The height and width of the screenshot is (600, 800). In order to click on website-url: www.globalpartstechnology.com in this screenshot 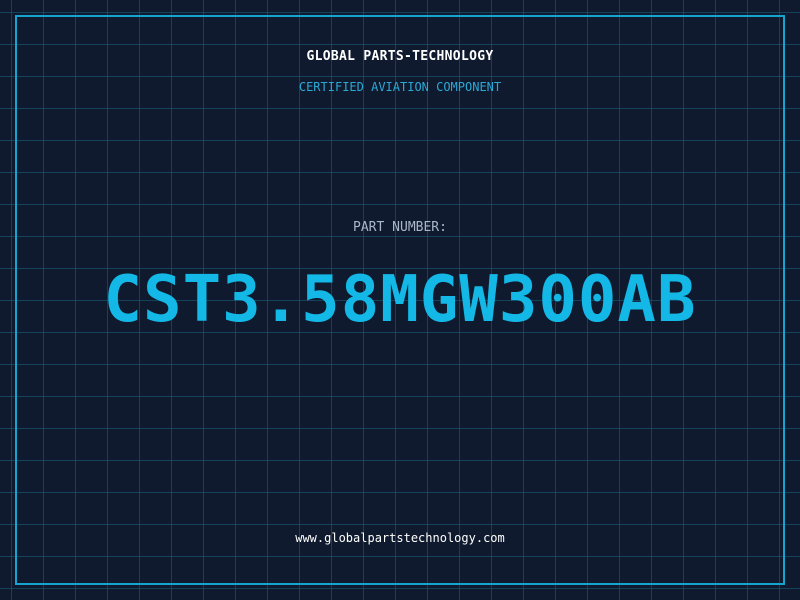, I will do `click(400, 538)`.